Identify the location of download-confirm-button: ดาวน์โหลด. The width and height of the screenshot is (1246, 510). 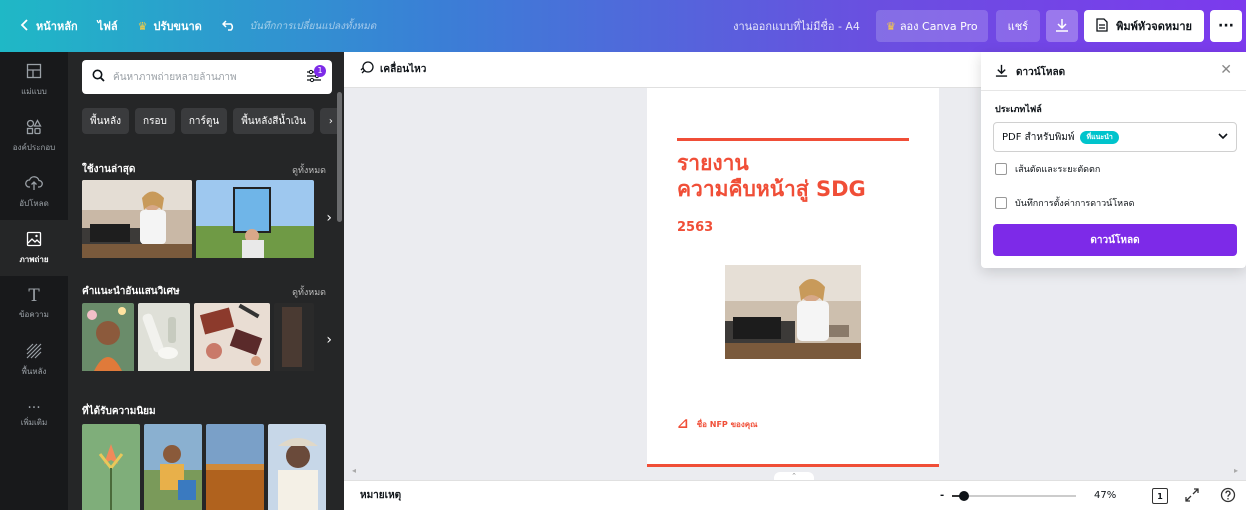
(1115, 240).